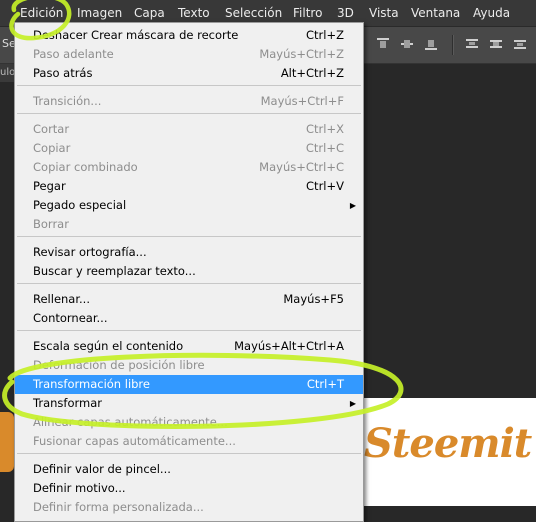 Image resolution: width=536 pixels, height=522 pixels. What do you see at coordinates (312, 73) in the screenshot?
I see `menu-item-shortcut: Alt+Ctrl+Z` at bounding box center [312, 73].